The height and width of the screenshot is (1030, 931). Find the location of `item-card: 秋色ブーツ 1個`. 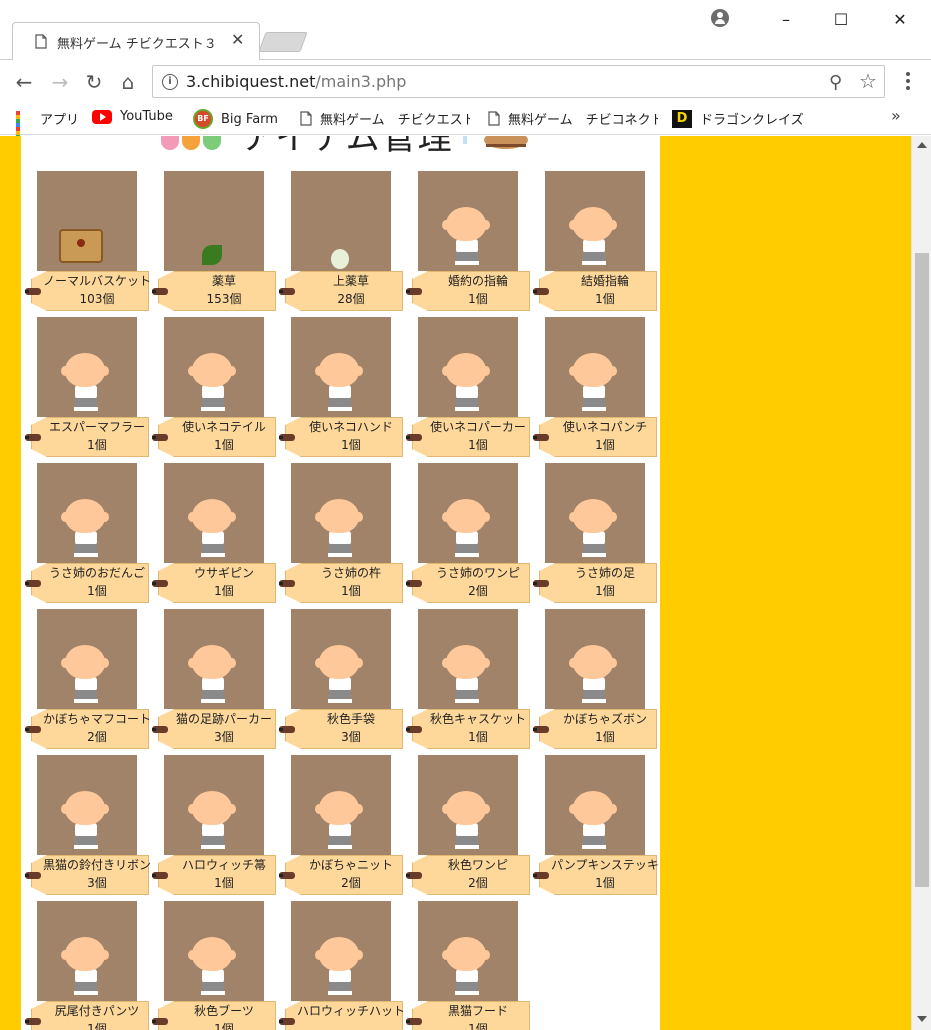

item-card: 秋色ブーツ 1個 is located at coordinates (218, 965).